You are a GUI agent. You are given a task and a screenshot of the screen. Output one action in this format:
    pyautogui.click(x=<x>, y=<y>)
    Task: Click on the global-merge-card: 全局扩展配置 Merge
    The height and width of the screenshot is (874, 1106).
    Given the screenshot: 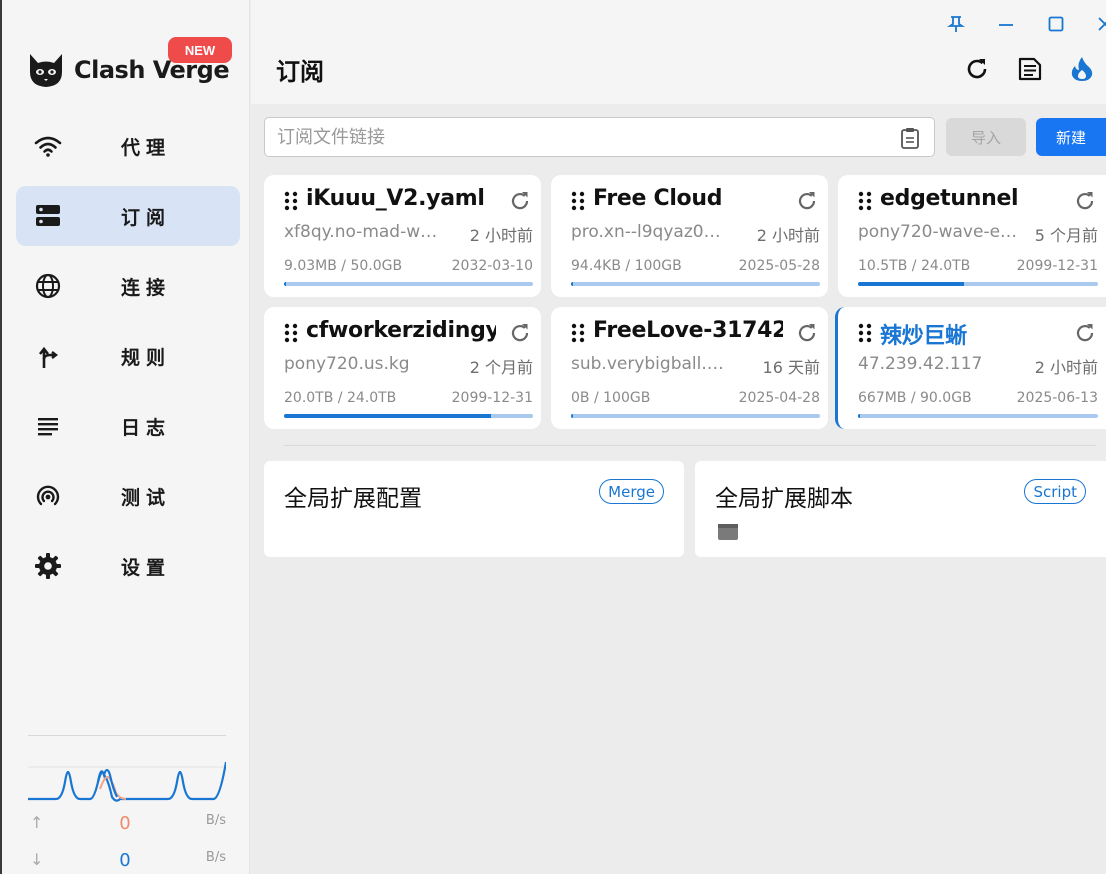 What is the action you would take?
    pyautogui.click(x=474, y=509)
    